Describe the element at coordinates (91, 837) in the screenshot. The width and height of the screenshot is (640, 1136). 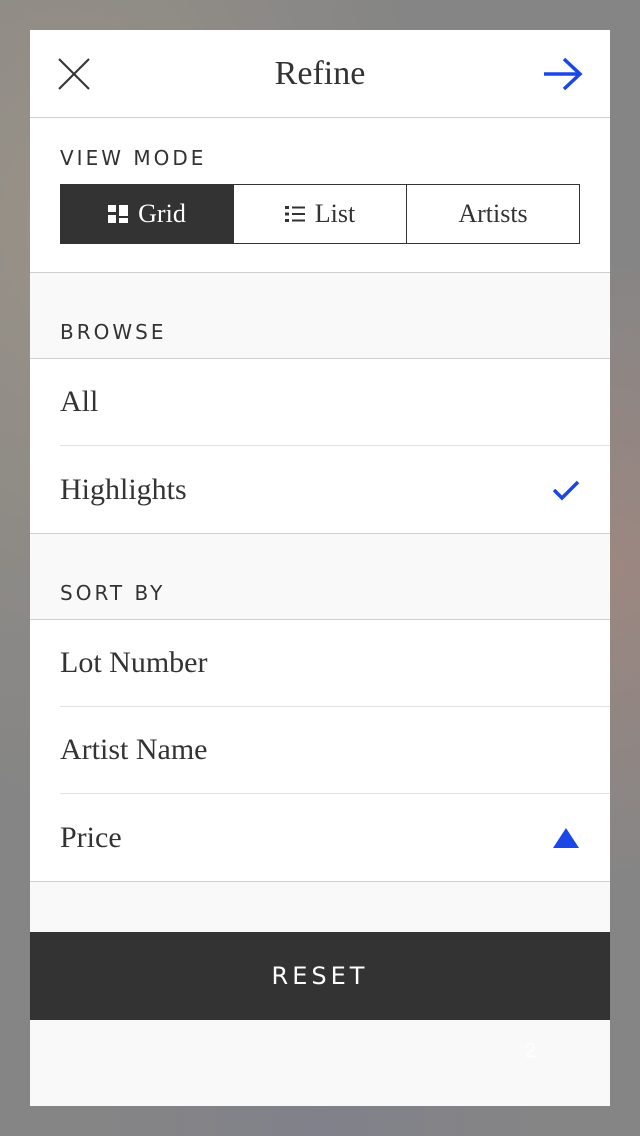
I see `sort-item-label: Price` at that location.